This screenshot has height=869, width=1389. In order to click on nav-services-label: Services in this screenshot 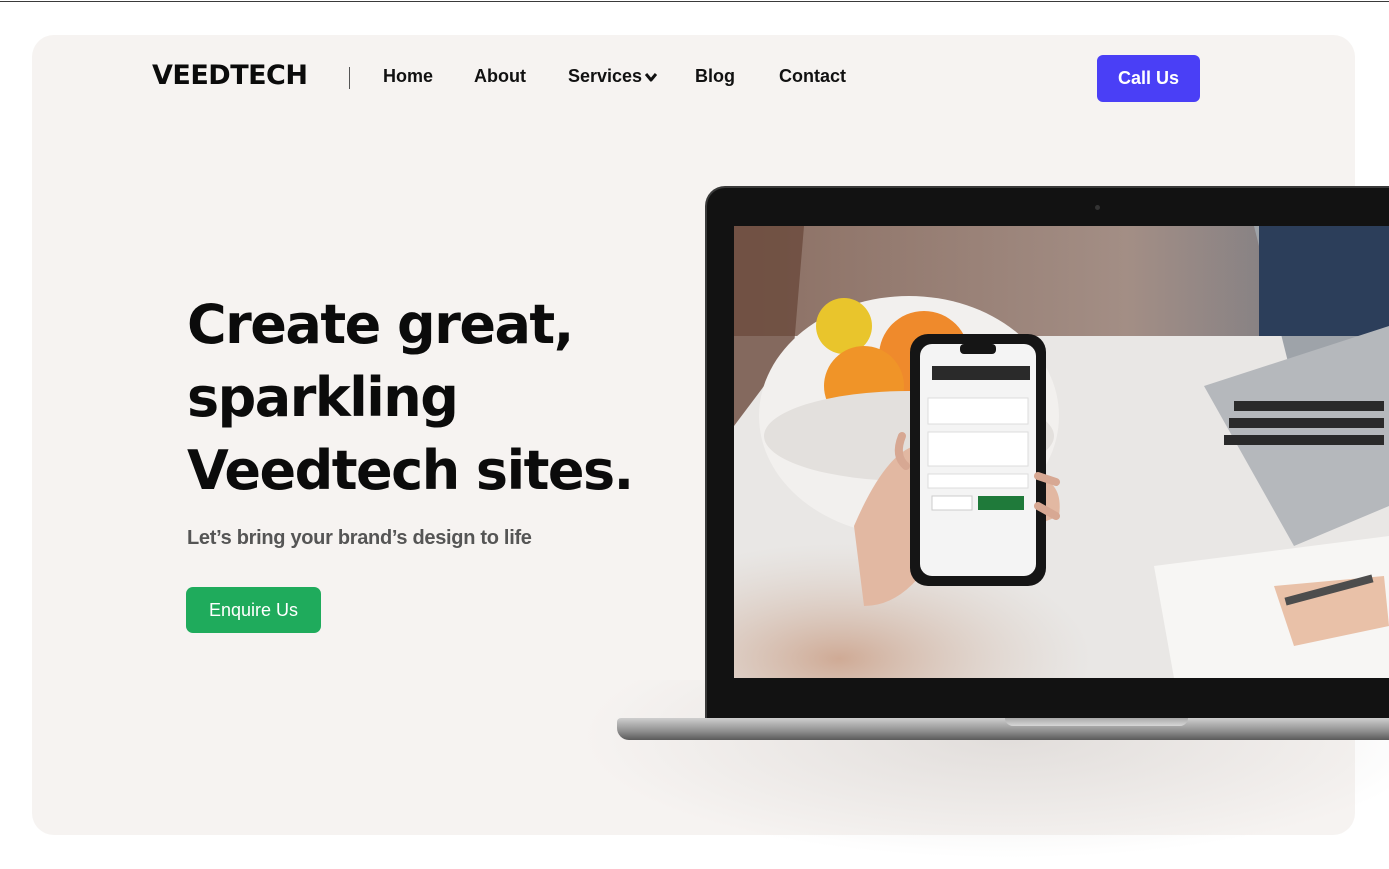, I will do `click(605, 76)`.